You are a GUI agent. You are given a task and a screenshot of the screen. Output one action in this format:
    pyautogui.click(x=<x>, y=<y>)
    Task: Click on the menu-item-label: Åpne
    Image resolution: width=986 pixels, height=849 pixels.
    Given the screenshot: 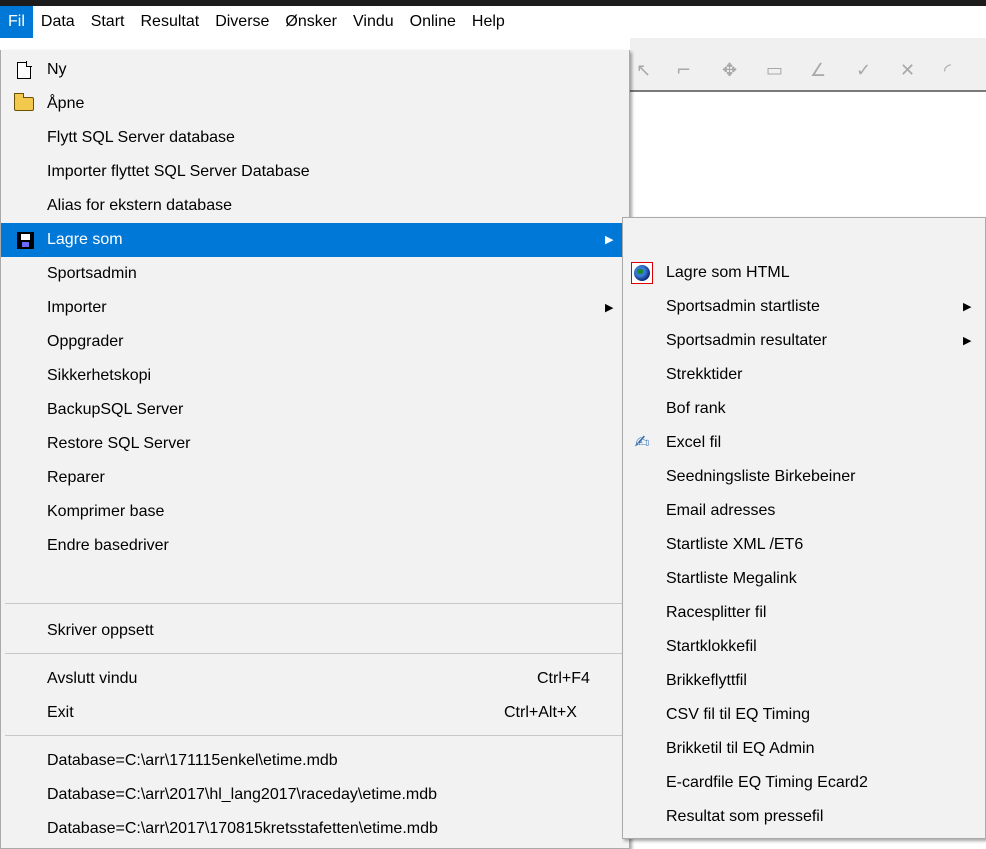 What is the action you would take?
    pyautogui.click(x=66, y=103)
    